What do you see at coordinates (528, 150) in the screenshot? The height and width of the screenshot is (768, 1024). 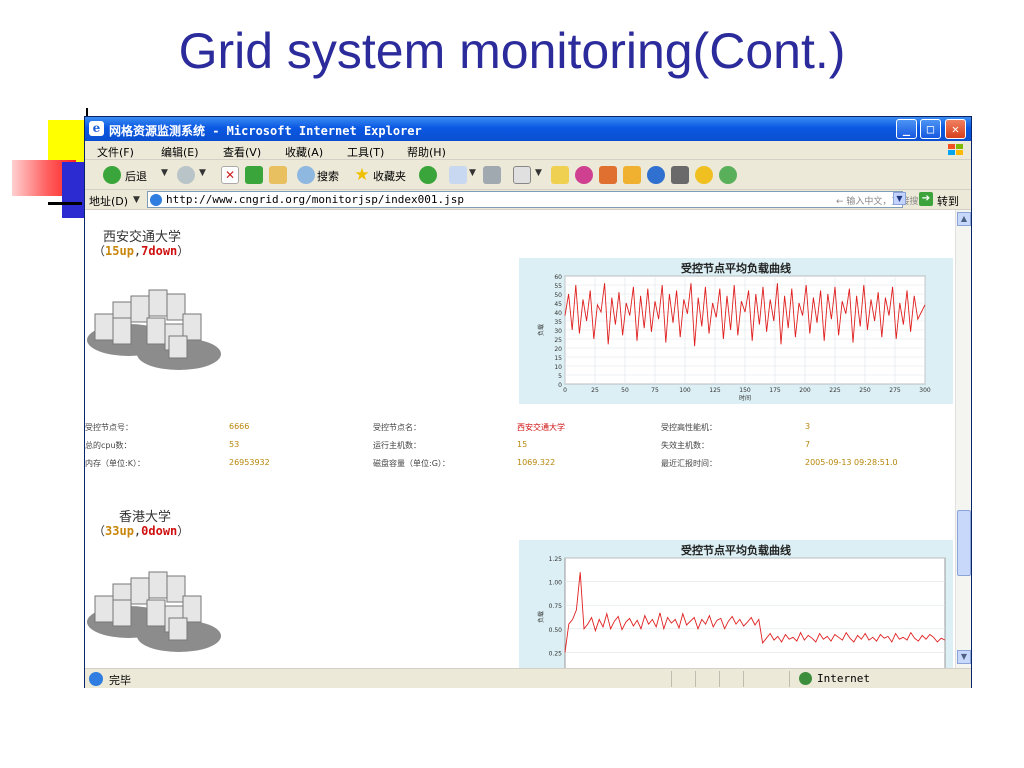 I see `menu-bar: 文件(F) 编辑(E) 查看(V) 收藏(A) 工具(T) 帮助(H)` at bounding box center [528, 150].